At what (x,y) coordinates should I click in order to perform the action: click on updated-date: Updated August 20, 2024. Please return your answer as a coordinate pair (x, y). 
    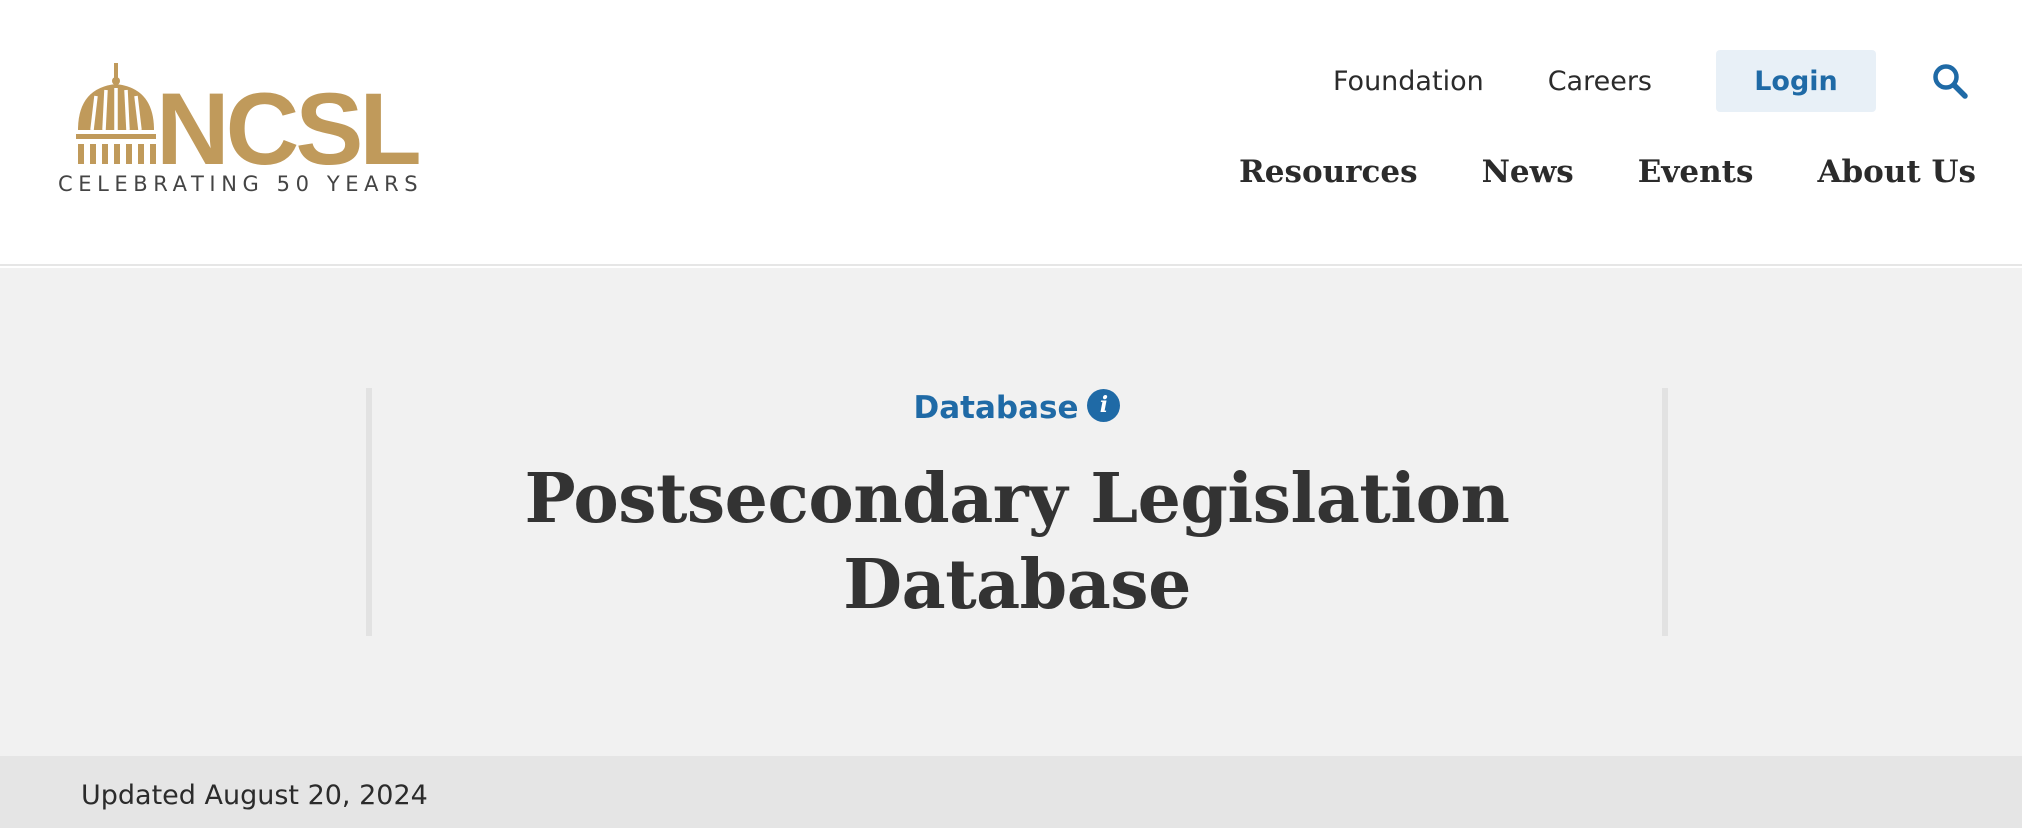
    Looking at the image, I should click on (254, 795).